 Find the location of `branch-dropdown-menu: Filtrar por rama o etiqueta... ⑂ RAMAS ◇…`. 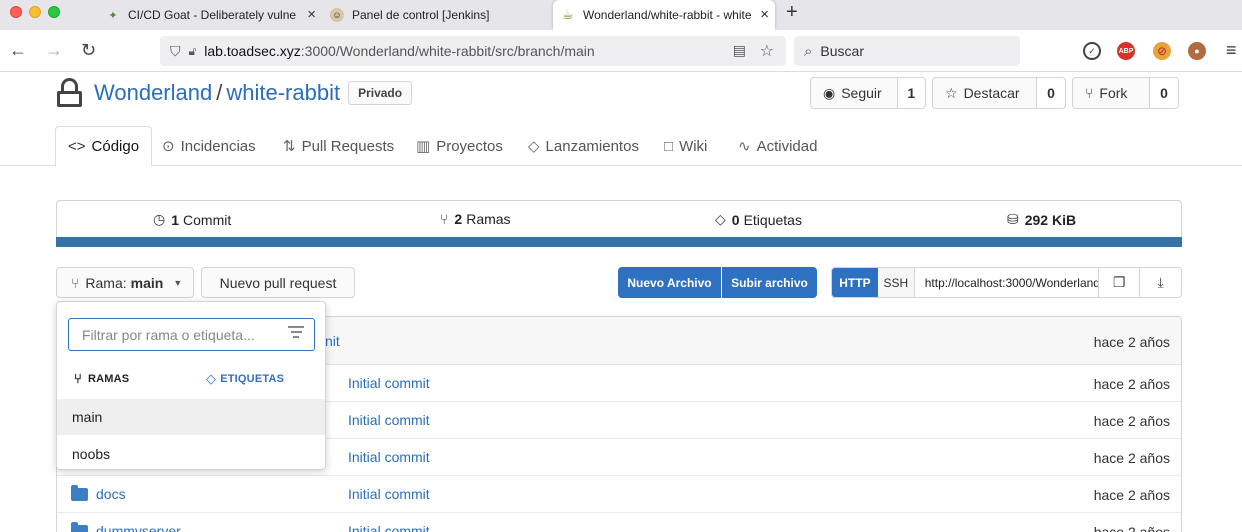

branch-dropdown-menu: Filtrar por rama o etiqueta... ⑂ RAMAS ◇… is located at coordinates (191, 385).